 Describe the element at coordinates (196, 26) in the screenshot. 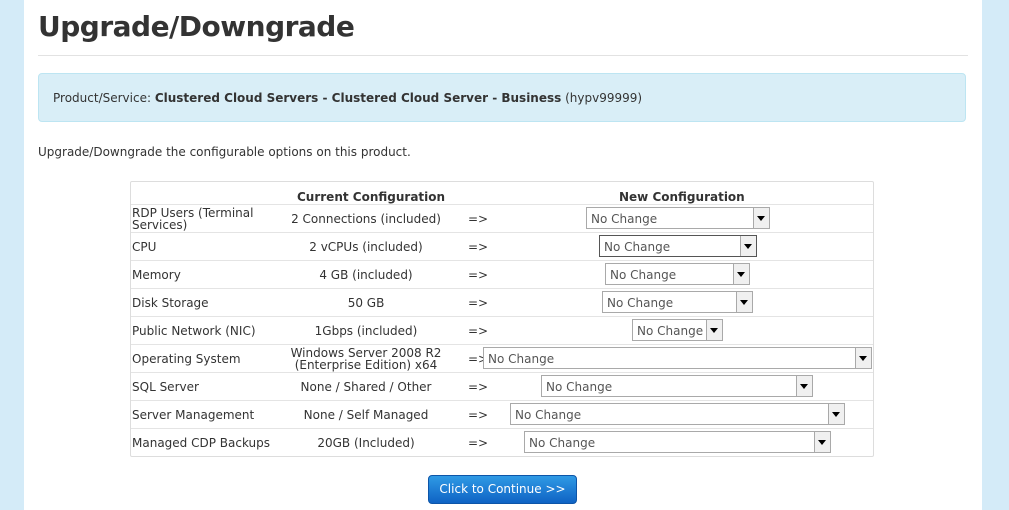

I see `page-title: Upgrade/Downgrade` at that location.